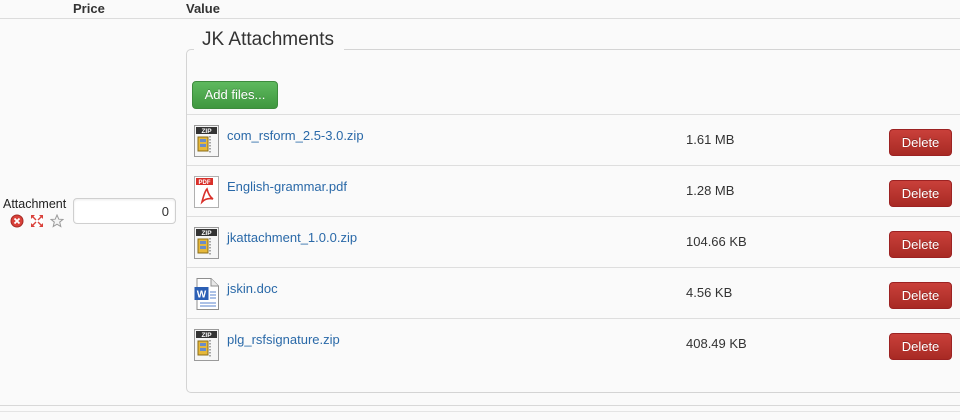 The width and height of the screenshot is (960, 420). Describe the element at coordinates (89, 8) in the screenshot. I see `price-column-header: Price` at that location.